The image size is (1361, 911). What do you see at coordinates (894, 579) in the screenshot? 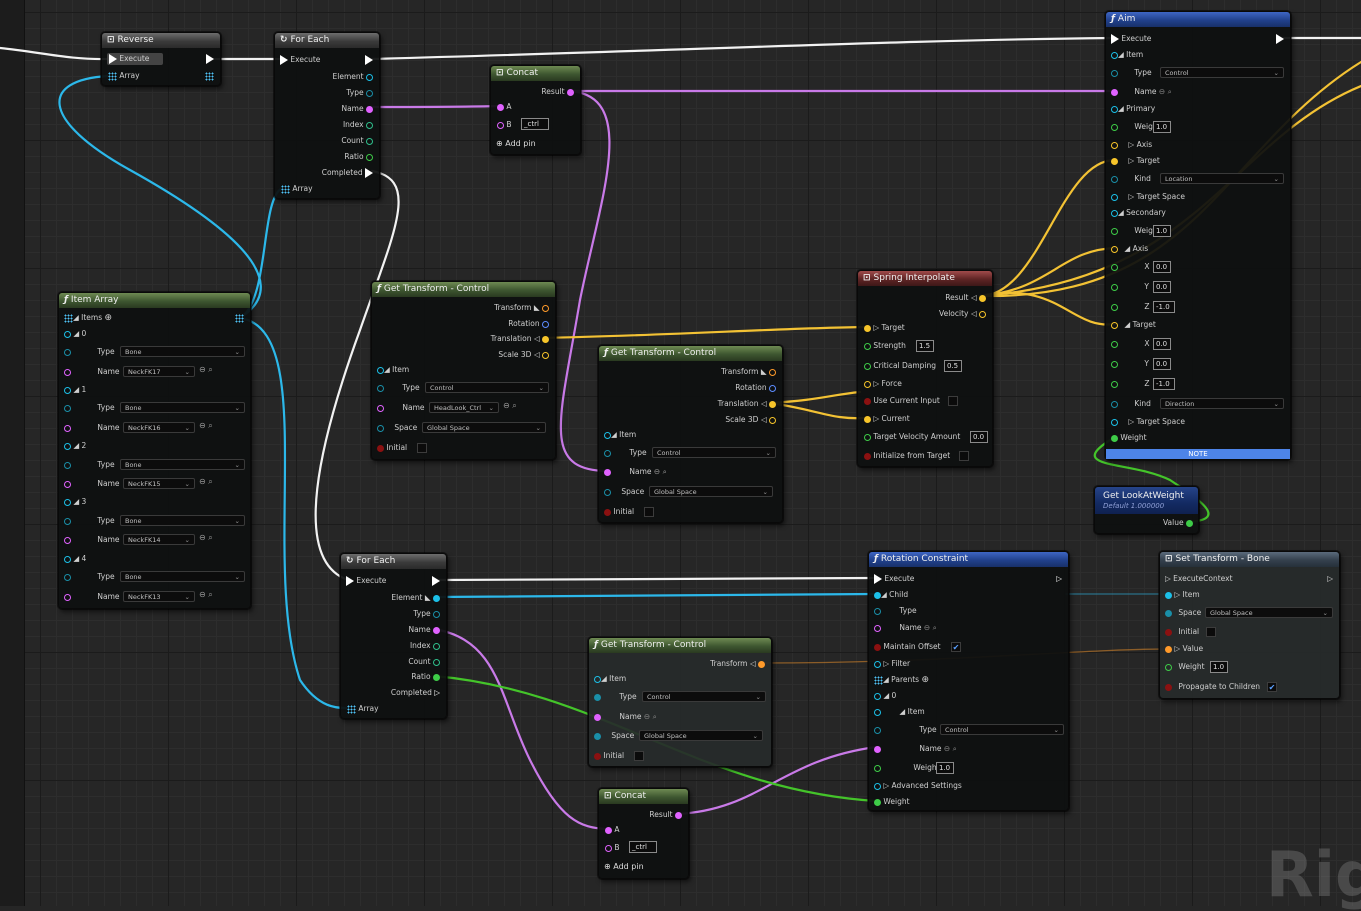
I see `execute-row: Execute` at bounding box center [894, 579].